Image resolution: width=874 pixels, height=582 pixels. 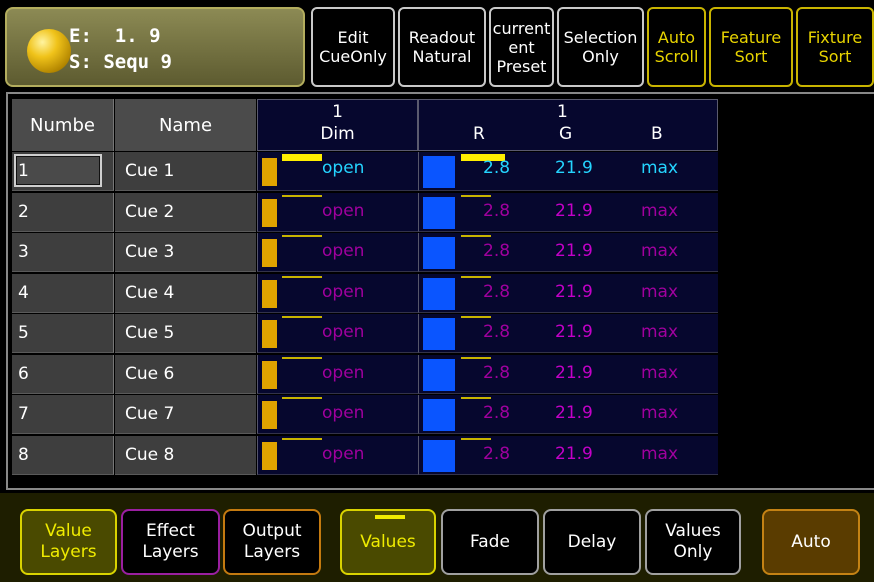 What do you see at coordinates (497, 168) in the screenshot?
I see `r-value: 2.8` at bounding box center [497, 168].